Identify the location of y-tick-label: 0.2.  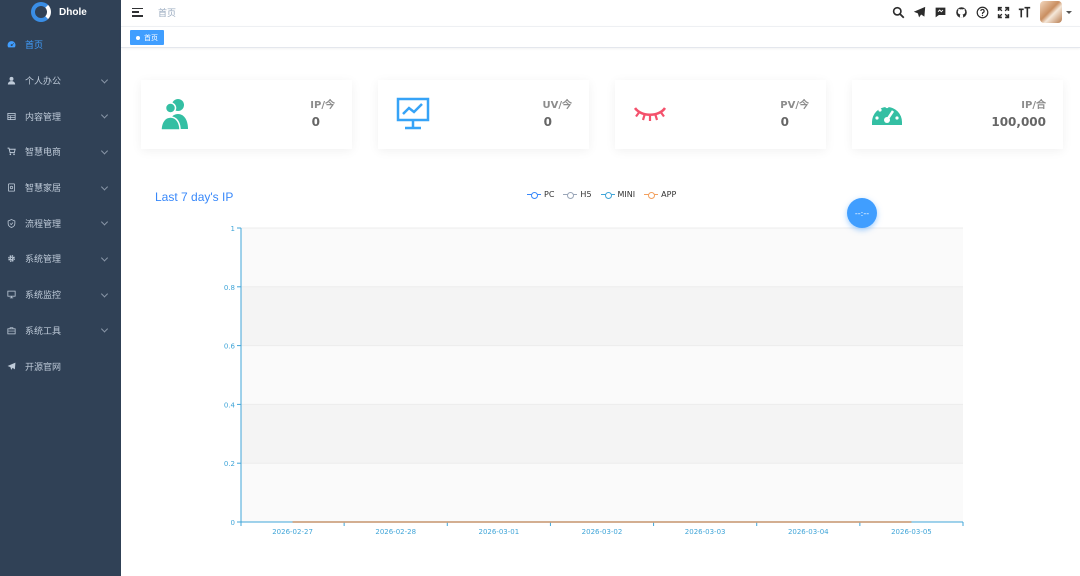
(229, 464).